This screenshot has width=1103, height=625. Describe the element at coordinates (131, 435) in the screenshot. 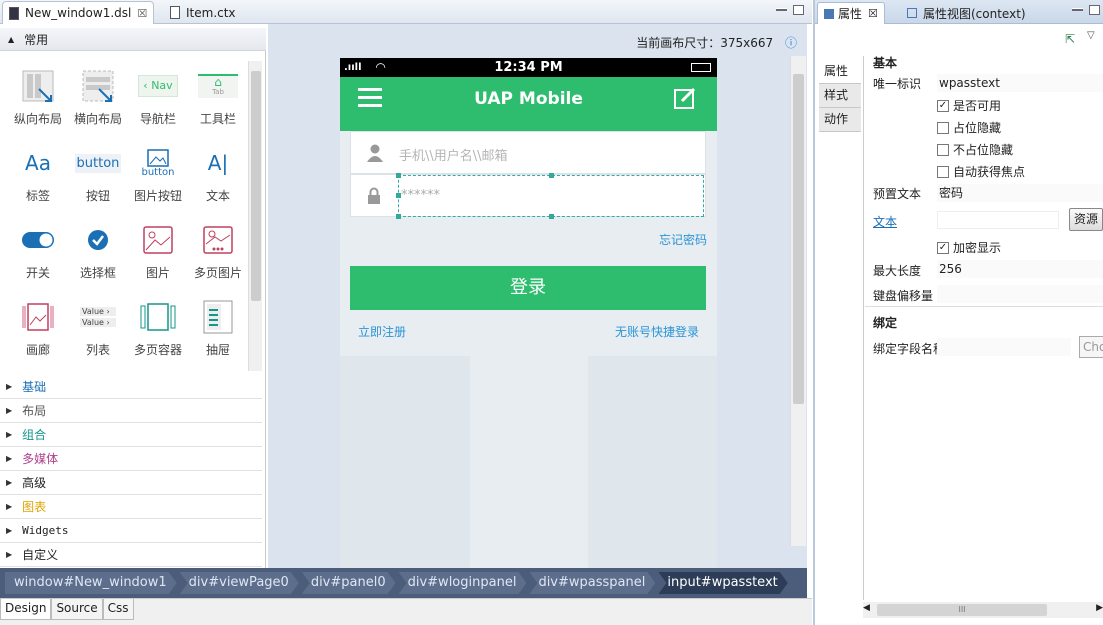

I see `category-combo: ▶ 组合` at that location.